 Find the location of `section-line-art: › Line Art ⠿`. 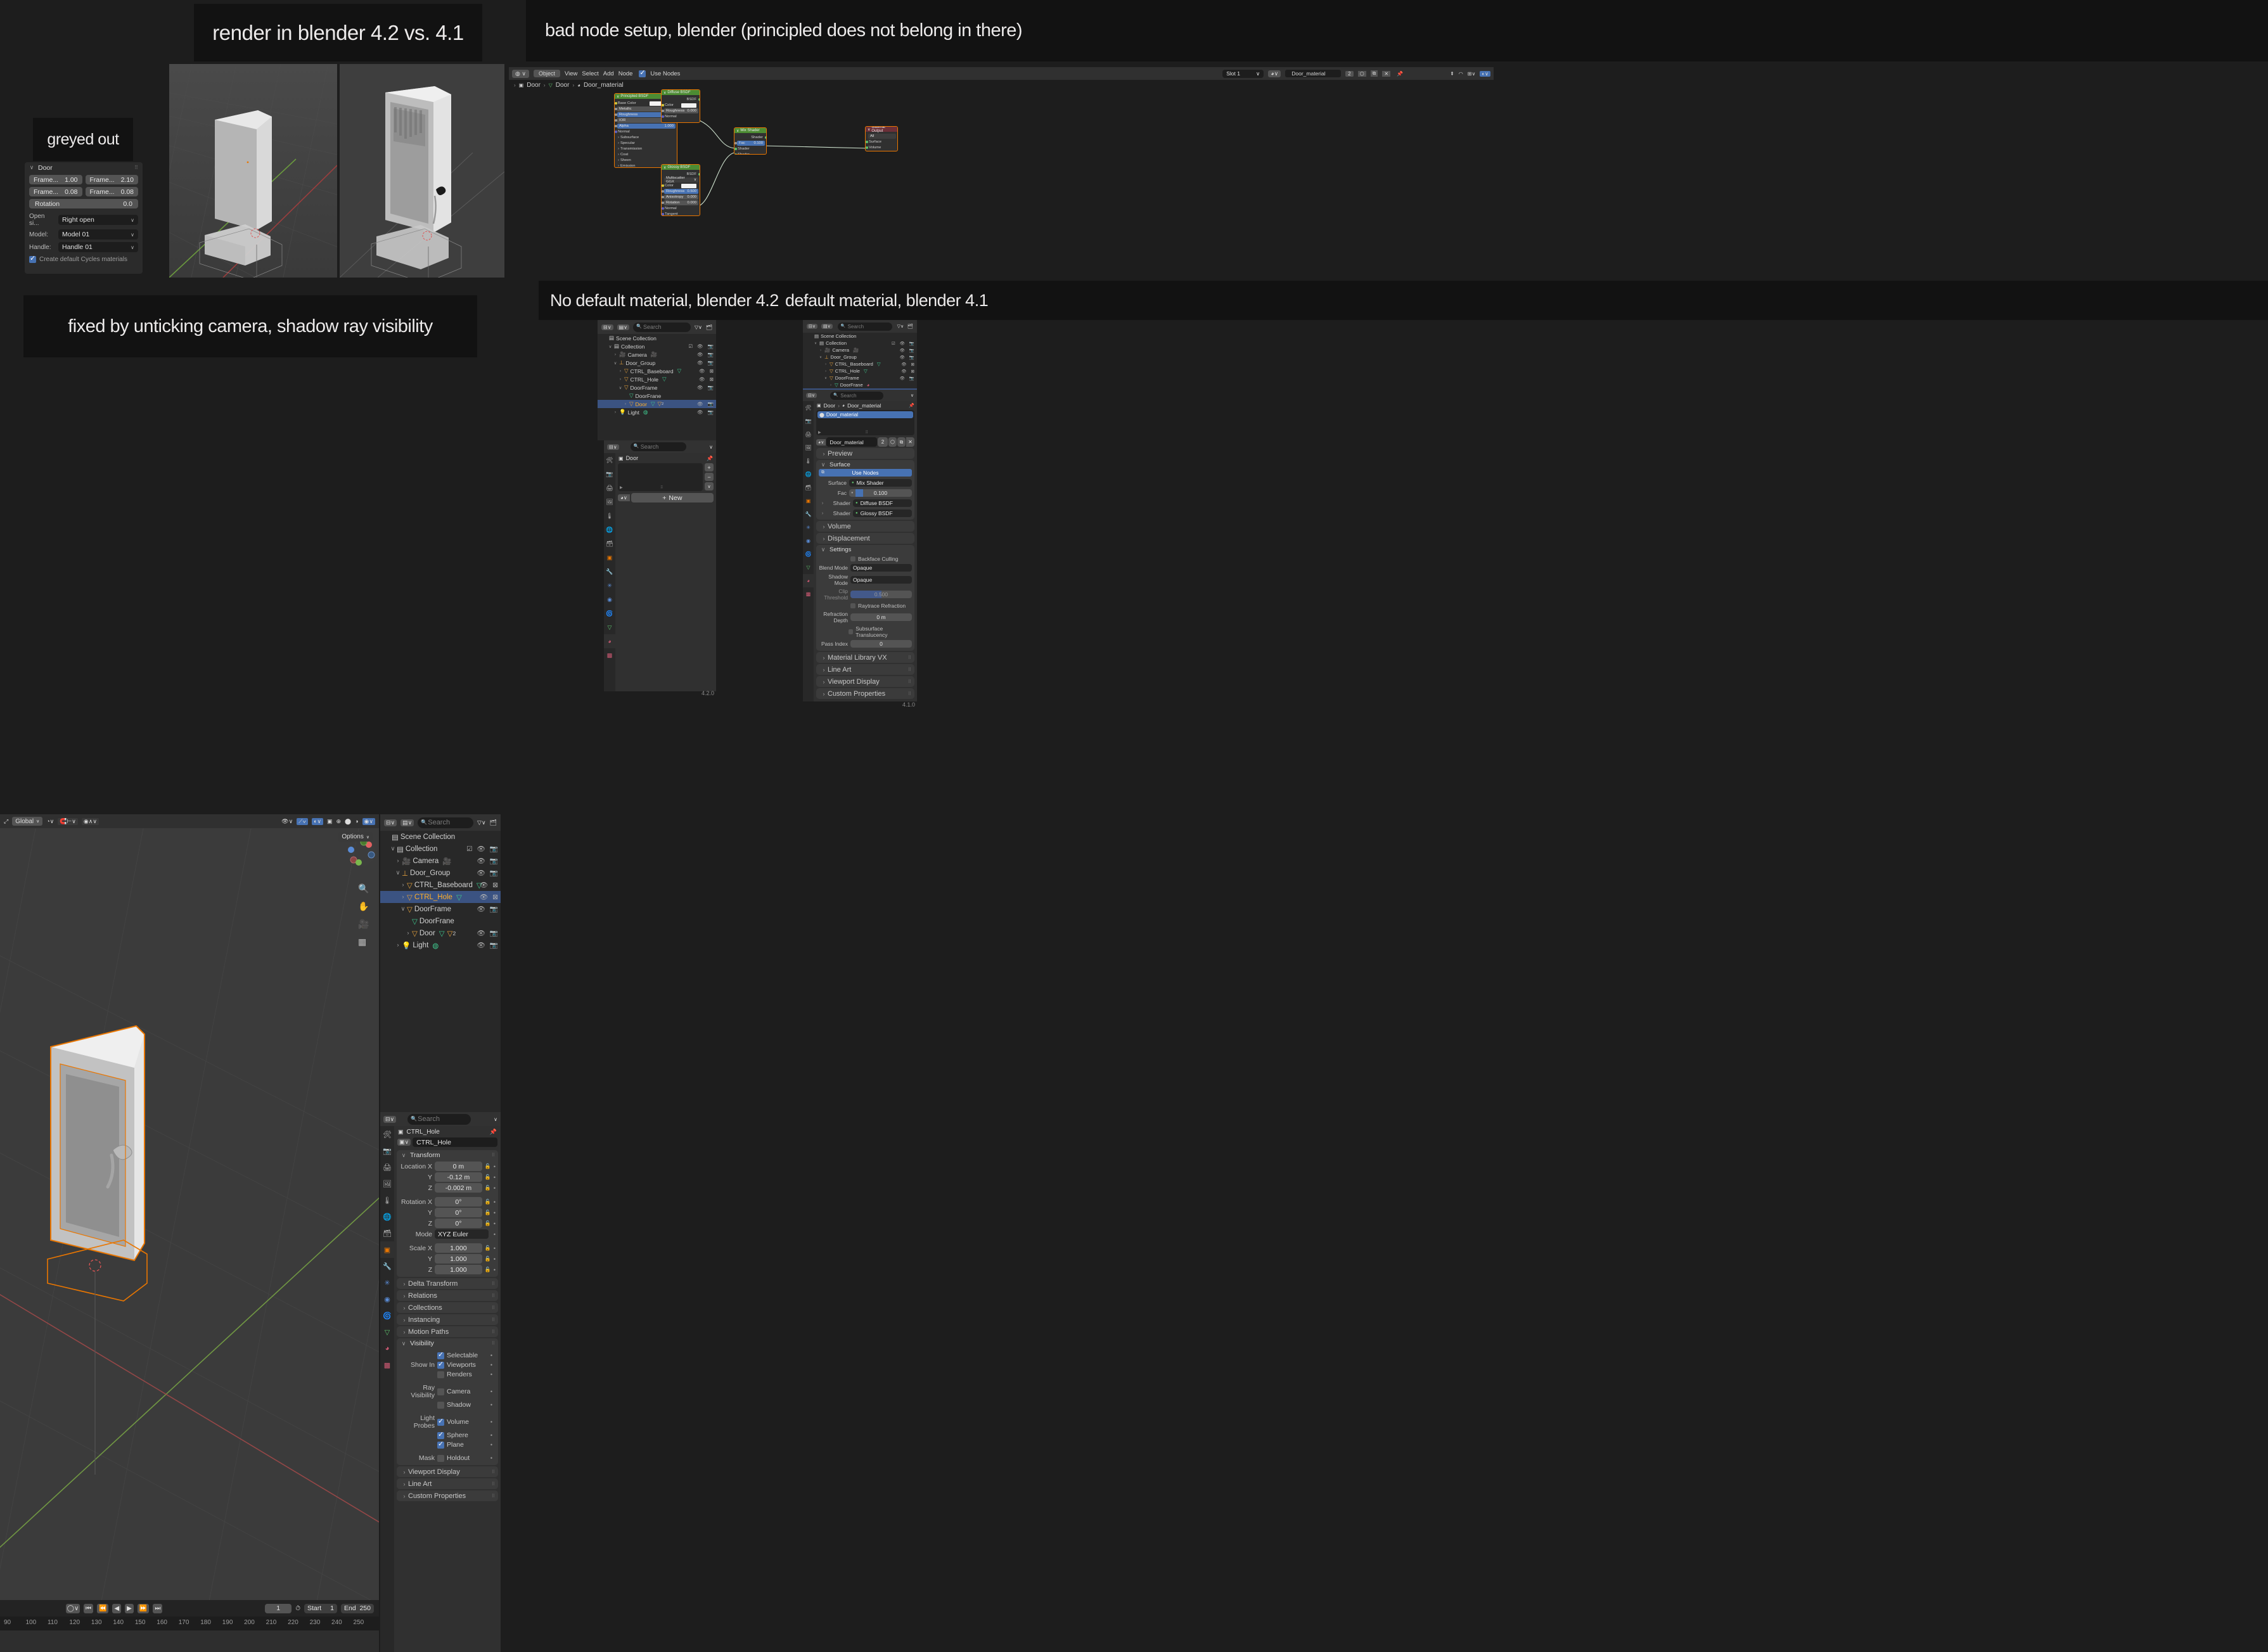

section-line-art: › Line Art ⠿ is located at coordinates (448, 1483).